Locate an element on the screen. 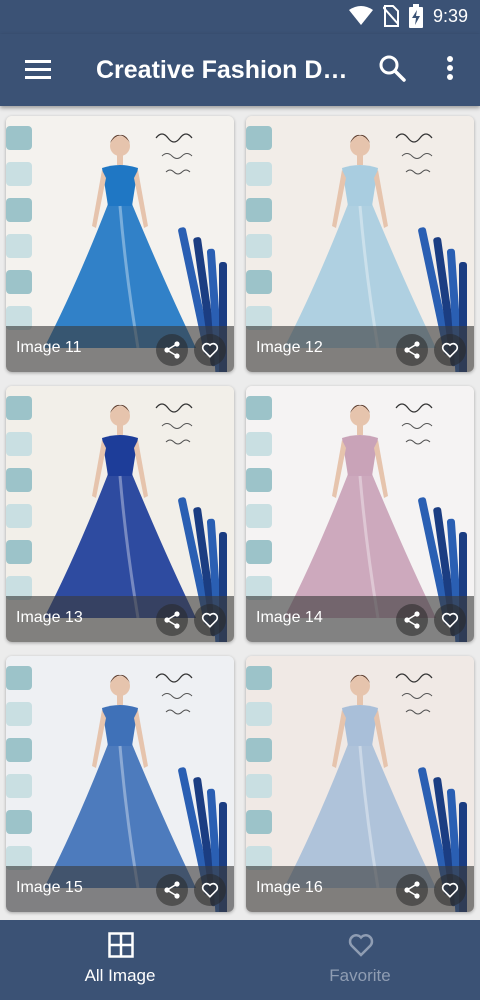  gallery-card: Image 16 is located at coordinates (360, 784).